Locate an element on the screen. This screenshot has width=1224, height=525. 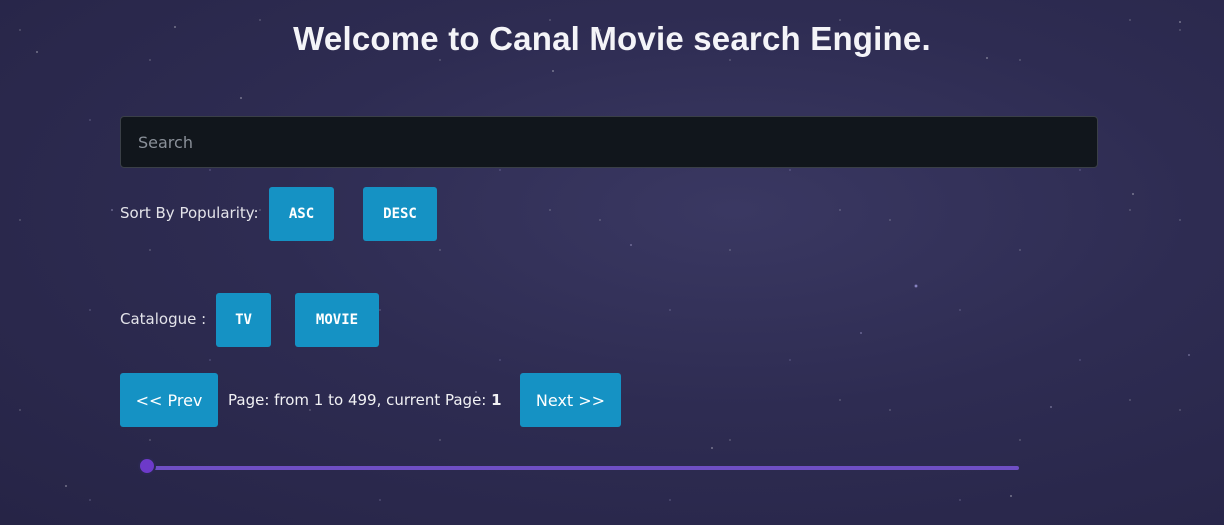
sort-desc-button: DESC is located at coordinates (400, 214).